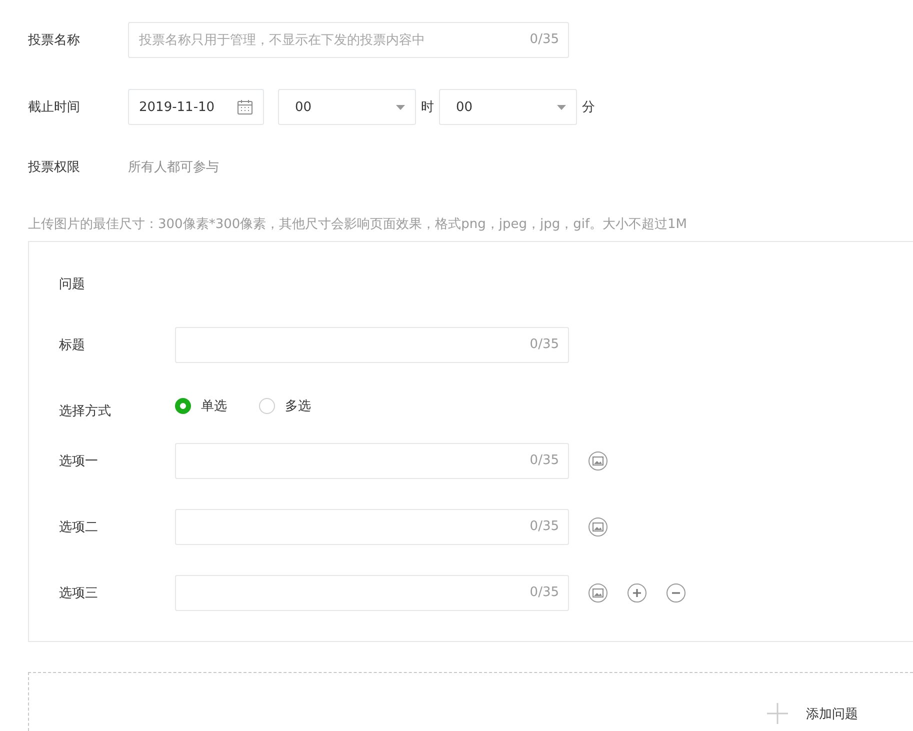 The height and width of the screenshot is (731, 913). I want to click on radio-option: 多选, so click(285, 406).